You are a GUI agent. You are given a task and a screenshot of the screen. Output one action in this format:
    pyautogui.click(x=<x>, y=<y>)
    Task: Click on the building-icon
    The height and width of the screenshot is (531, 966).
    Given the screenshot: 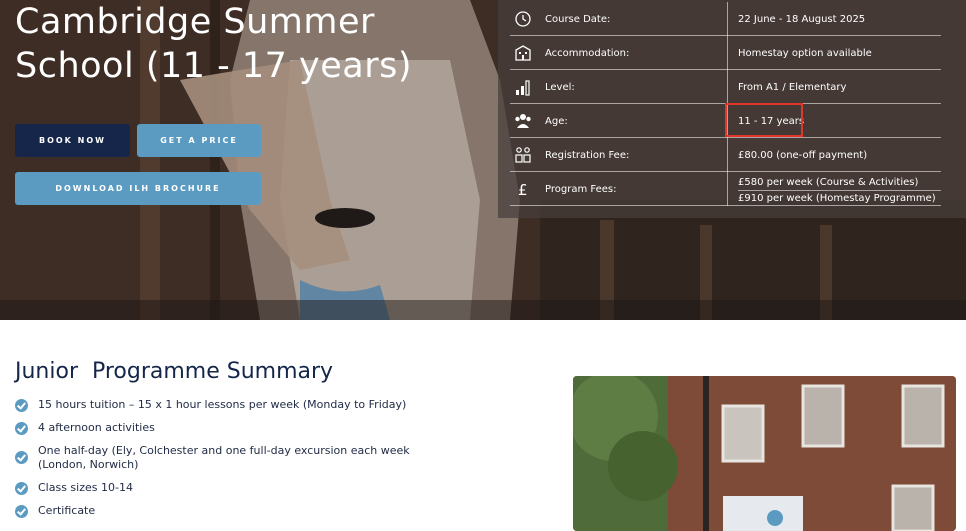 What is the action you would take?
    pyautogui.click(x=523, y=53)
    